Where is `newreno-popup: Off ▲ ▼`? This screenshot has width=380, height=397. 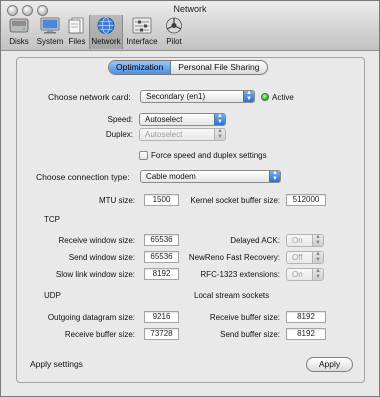 newreno-popup: Off ▲ ▼ is located at coordinates (305, 257).